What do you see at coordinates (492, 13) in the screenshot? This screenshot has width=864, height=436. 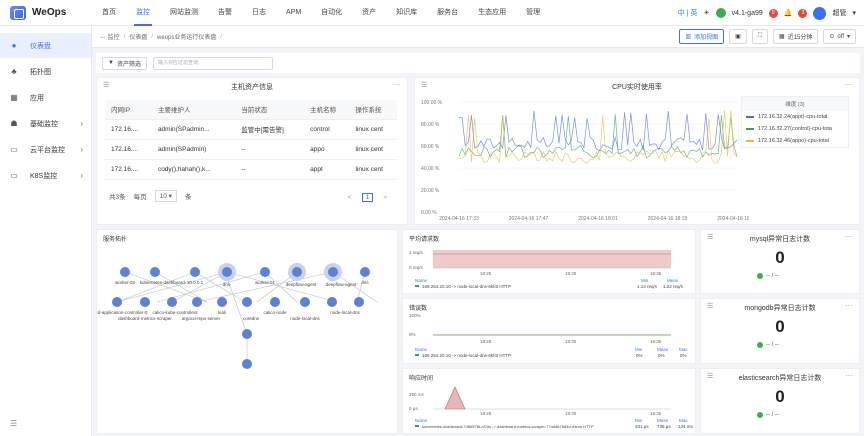 I see `nav-ecosystem: 生态应用` at bounding box center [492, 13].